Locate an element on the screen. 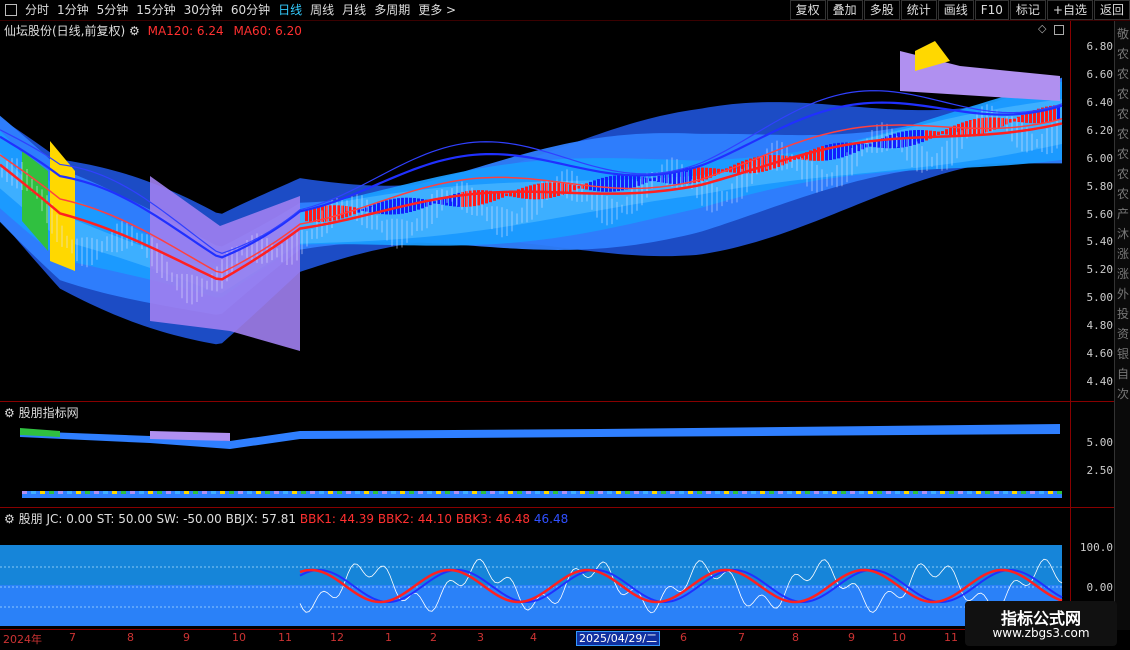 The image size is (1130, 650). strip-char: 外 is located at coordinates (1123, 294).